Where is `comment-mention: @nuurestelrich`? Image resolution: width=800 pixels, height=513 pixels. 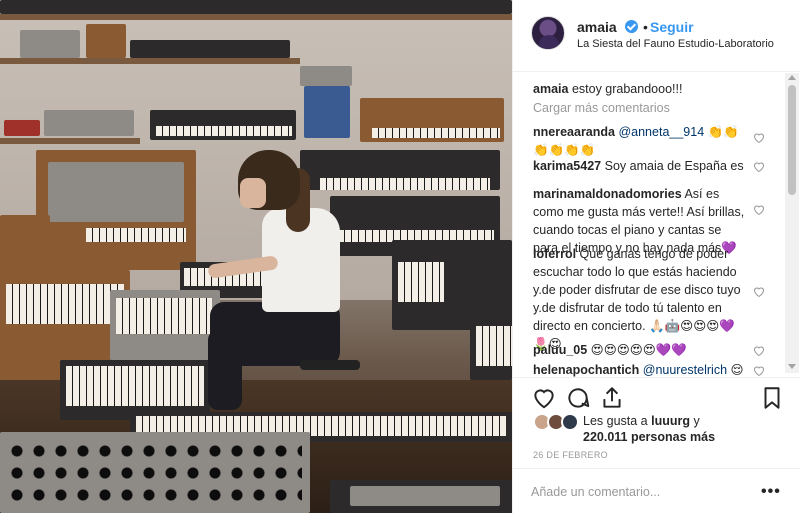 comment-mention: @nuurestelrich is located at coordinates (685, 370).